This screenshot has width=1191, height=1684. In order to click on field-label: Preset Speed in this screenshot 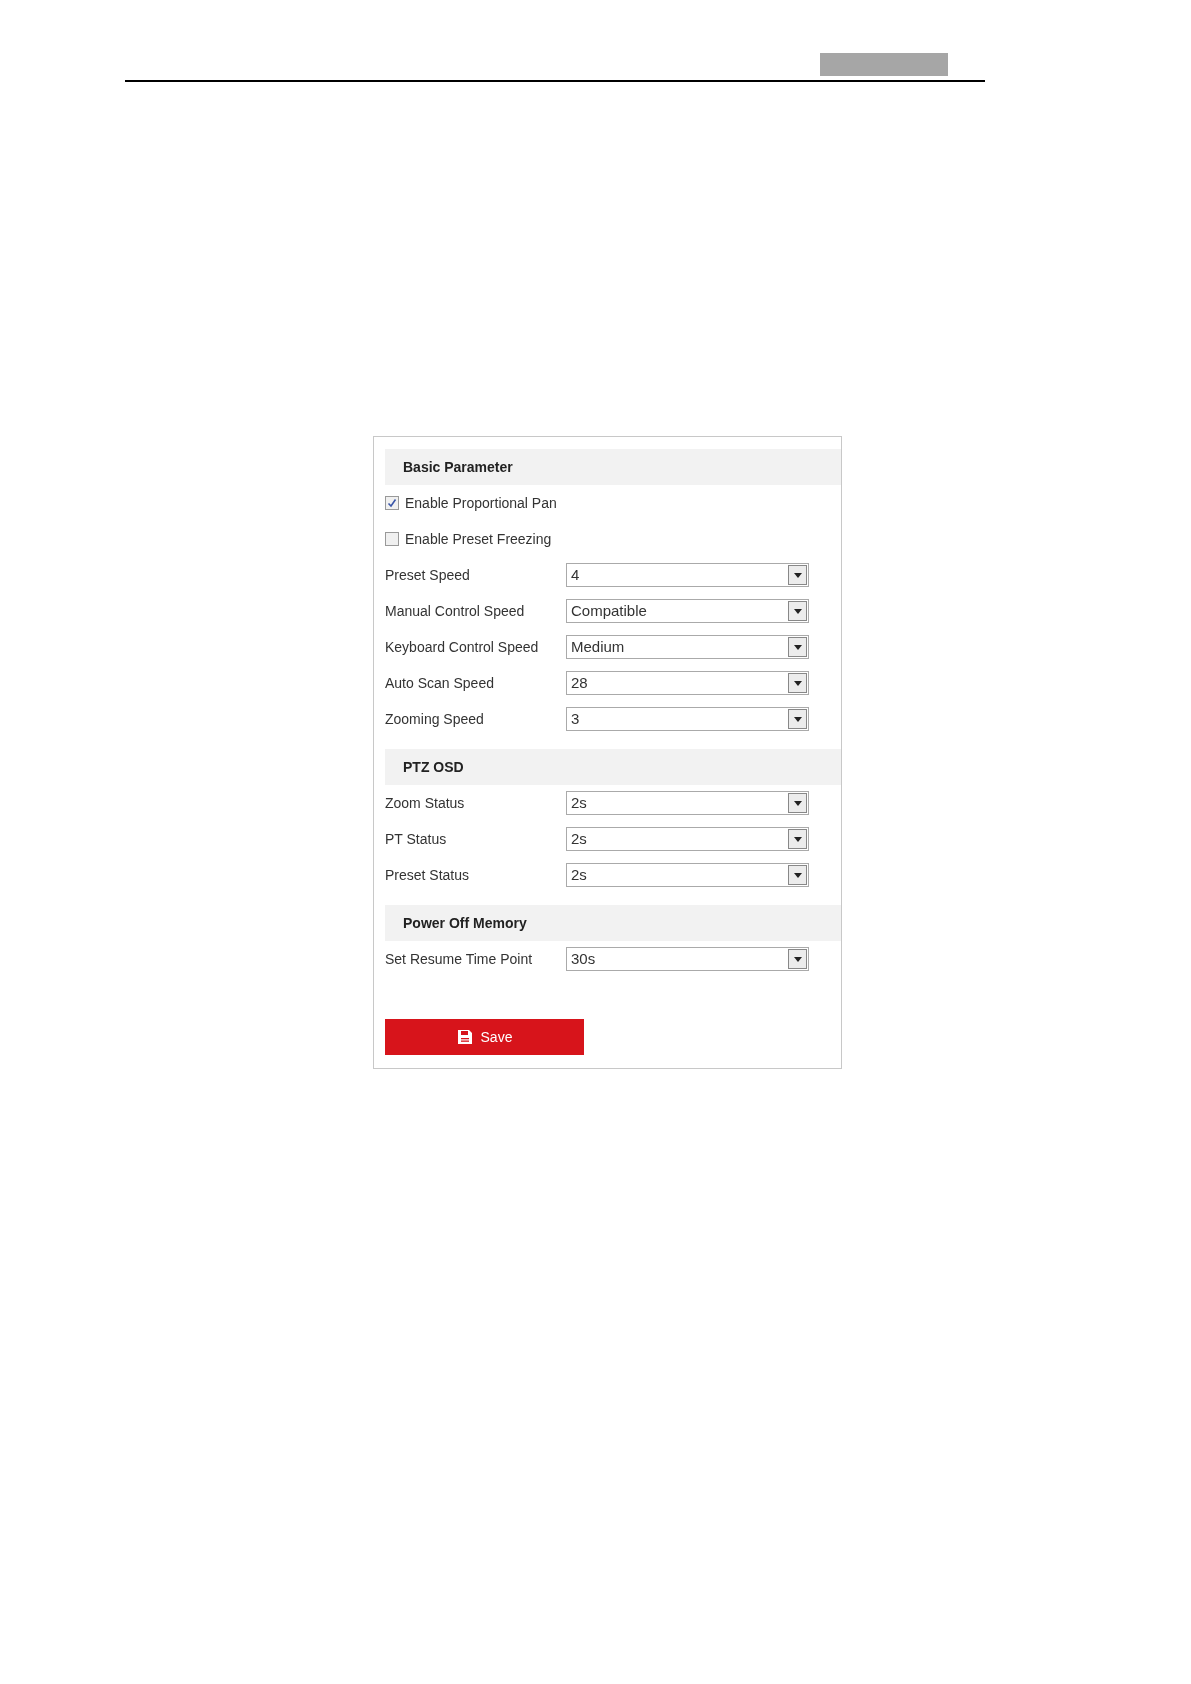, I will do `click(428, 575)`.